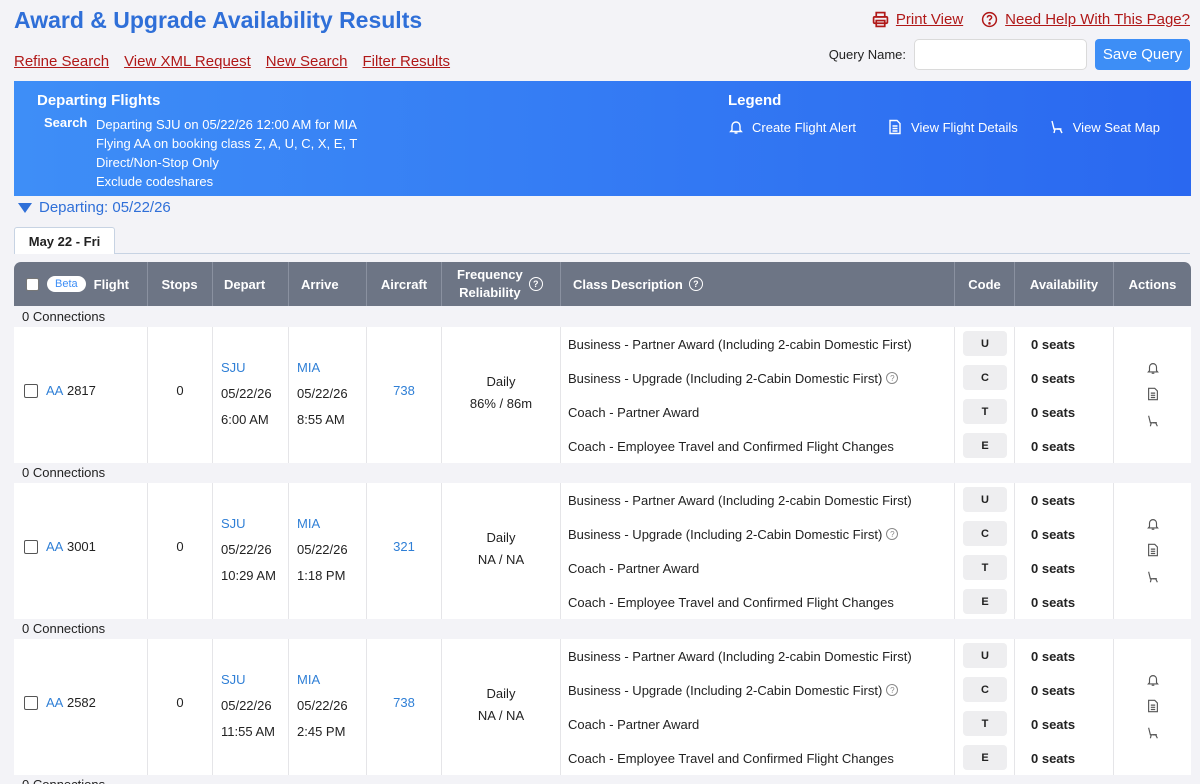  I want to click on th-actions-label: Actions, so click(1152, 284).